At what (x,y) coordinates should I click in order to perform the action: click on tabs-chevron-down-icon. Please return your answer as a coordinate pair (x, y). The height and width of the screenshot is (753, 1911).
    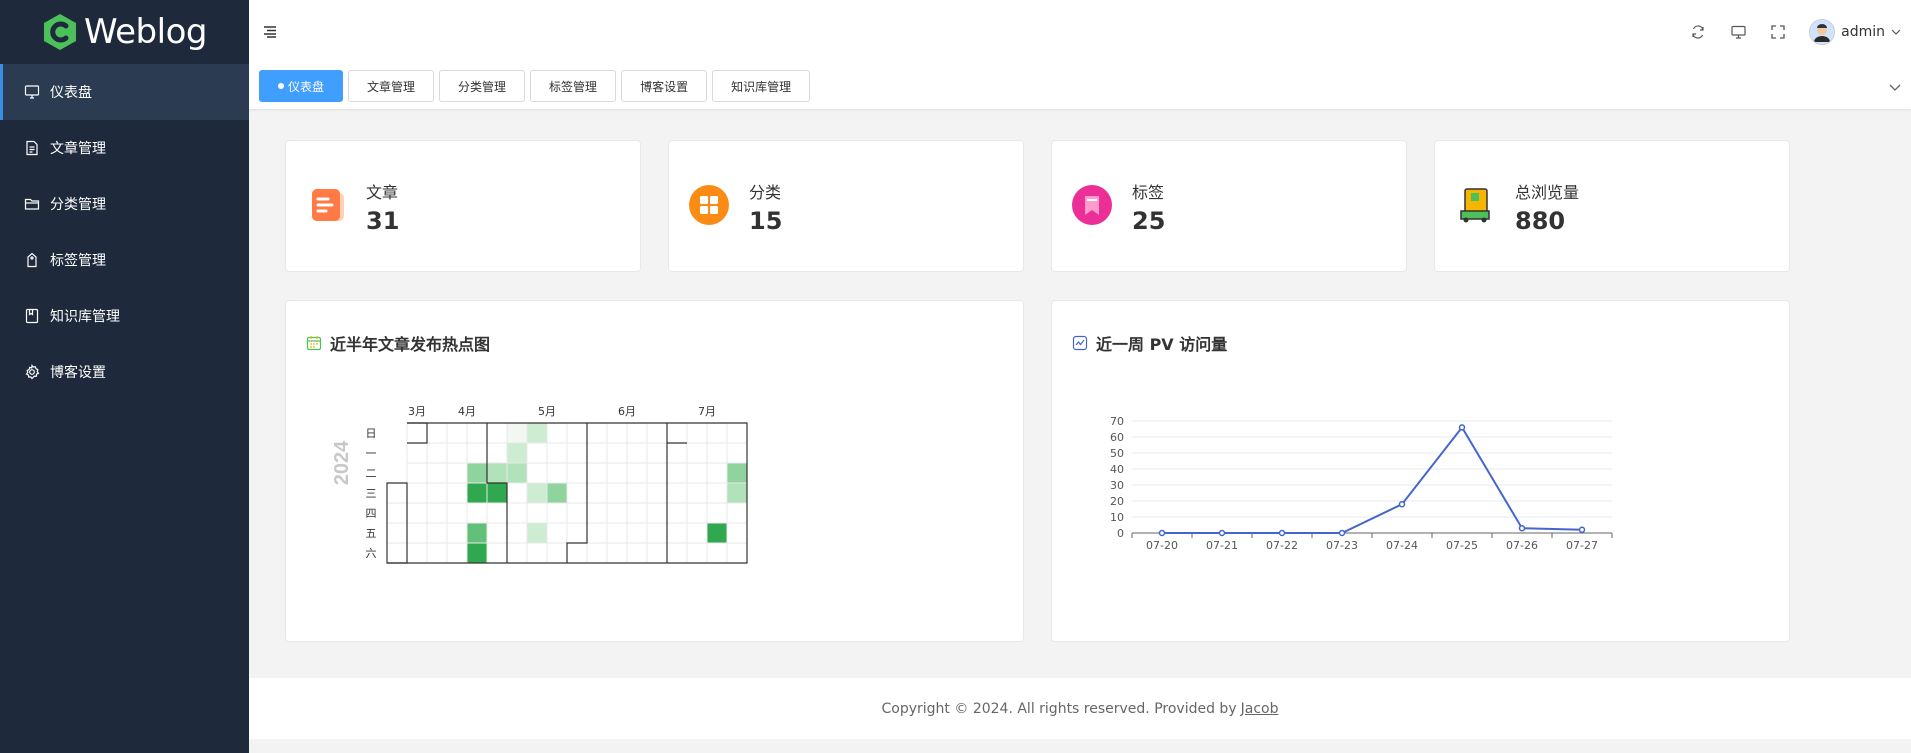
    Looking at the image, I should click on (1895, 86).